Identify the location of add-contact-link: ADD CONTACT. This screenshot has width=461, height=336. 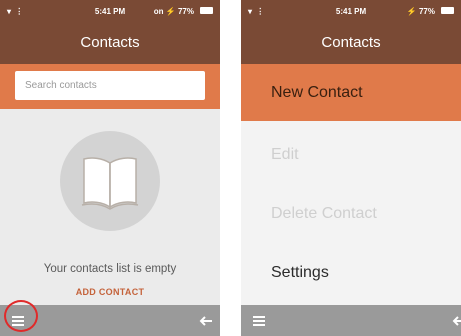
(110, 292).